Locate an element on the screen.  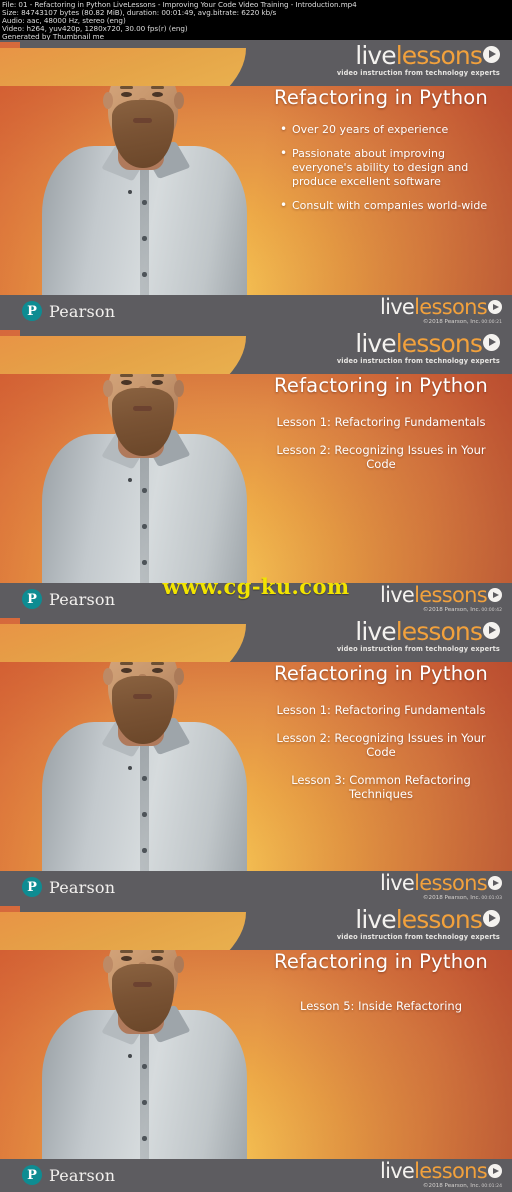
livelessons-logo-footer: livelessons ©2018 Pearson, Inc.00:01:24 is located at coordinates (441, 1175).